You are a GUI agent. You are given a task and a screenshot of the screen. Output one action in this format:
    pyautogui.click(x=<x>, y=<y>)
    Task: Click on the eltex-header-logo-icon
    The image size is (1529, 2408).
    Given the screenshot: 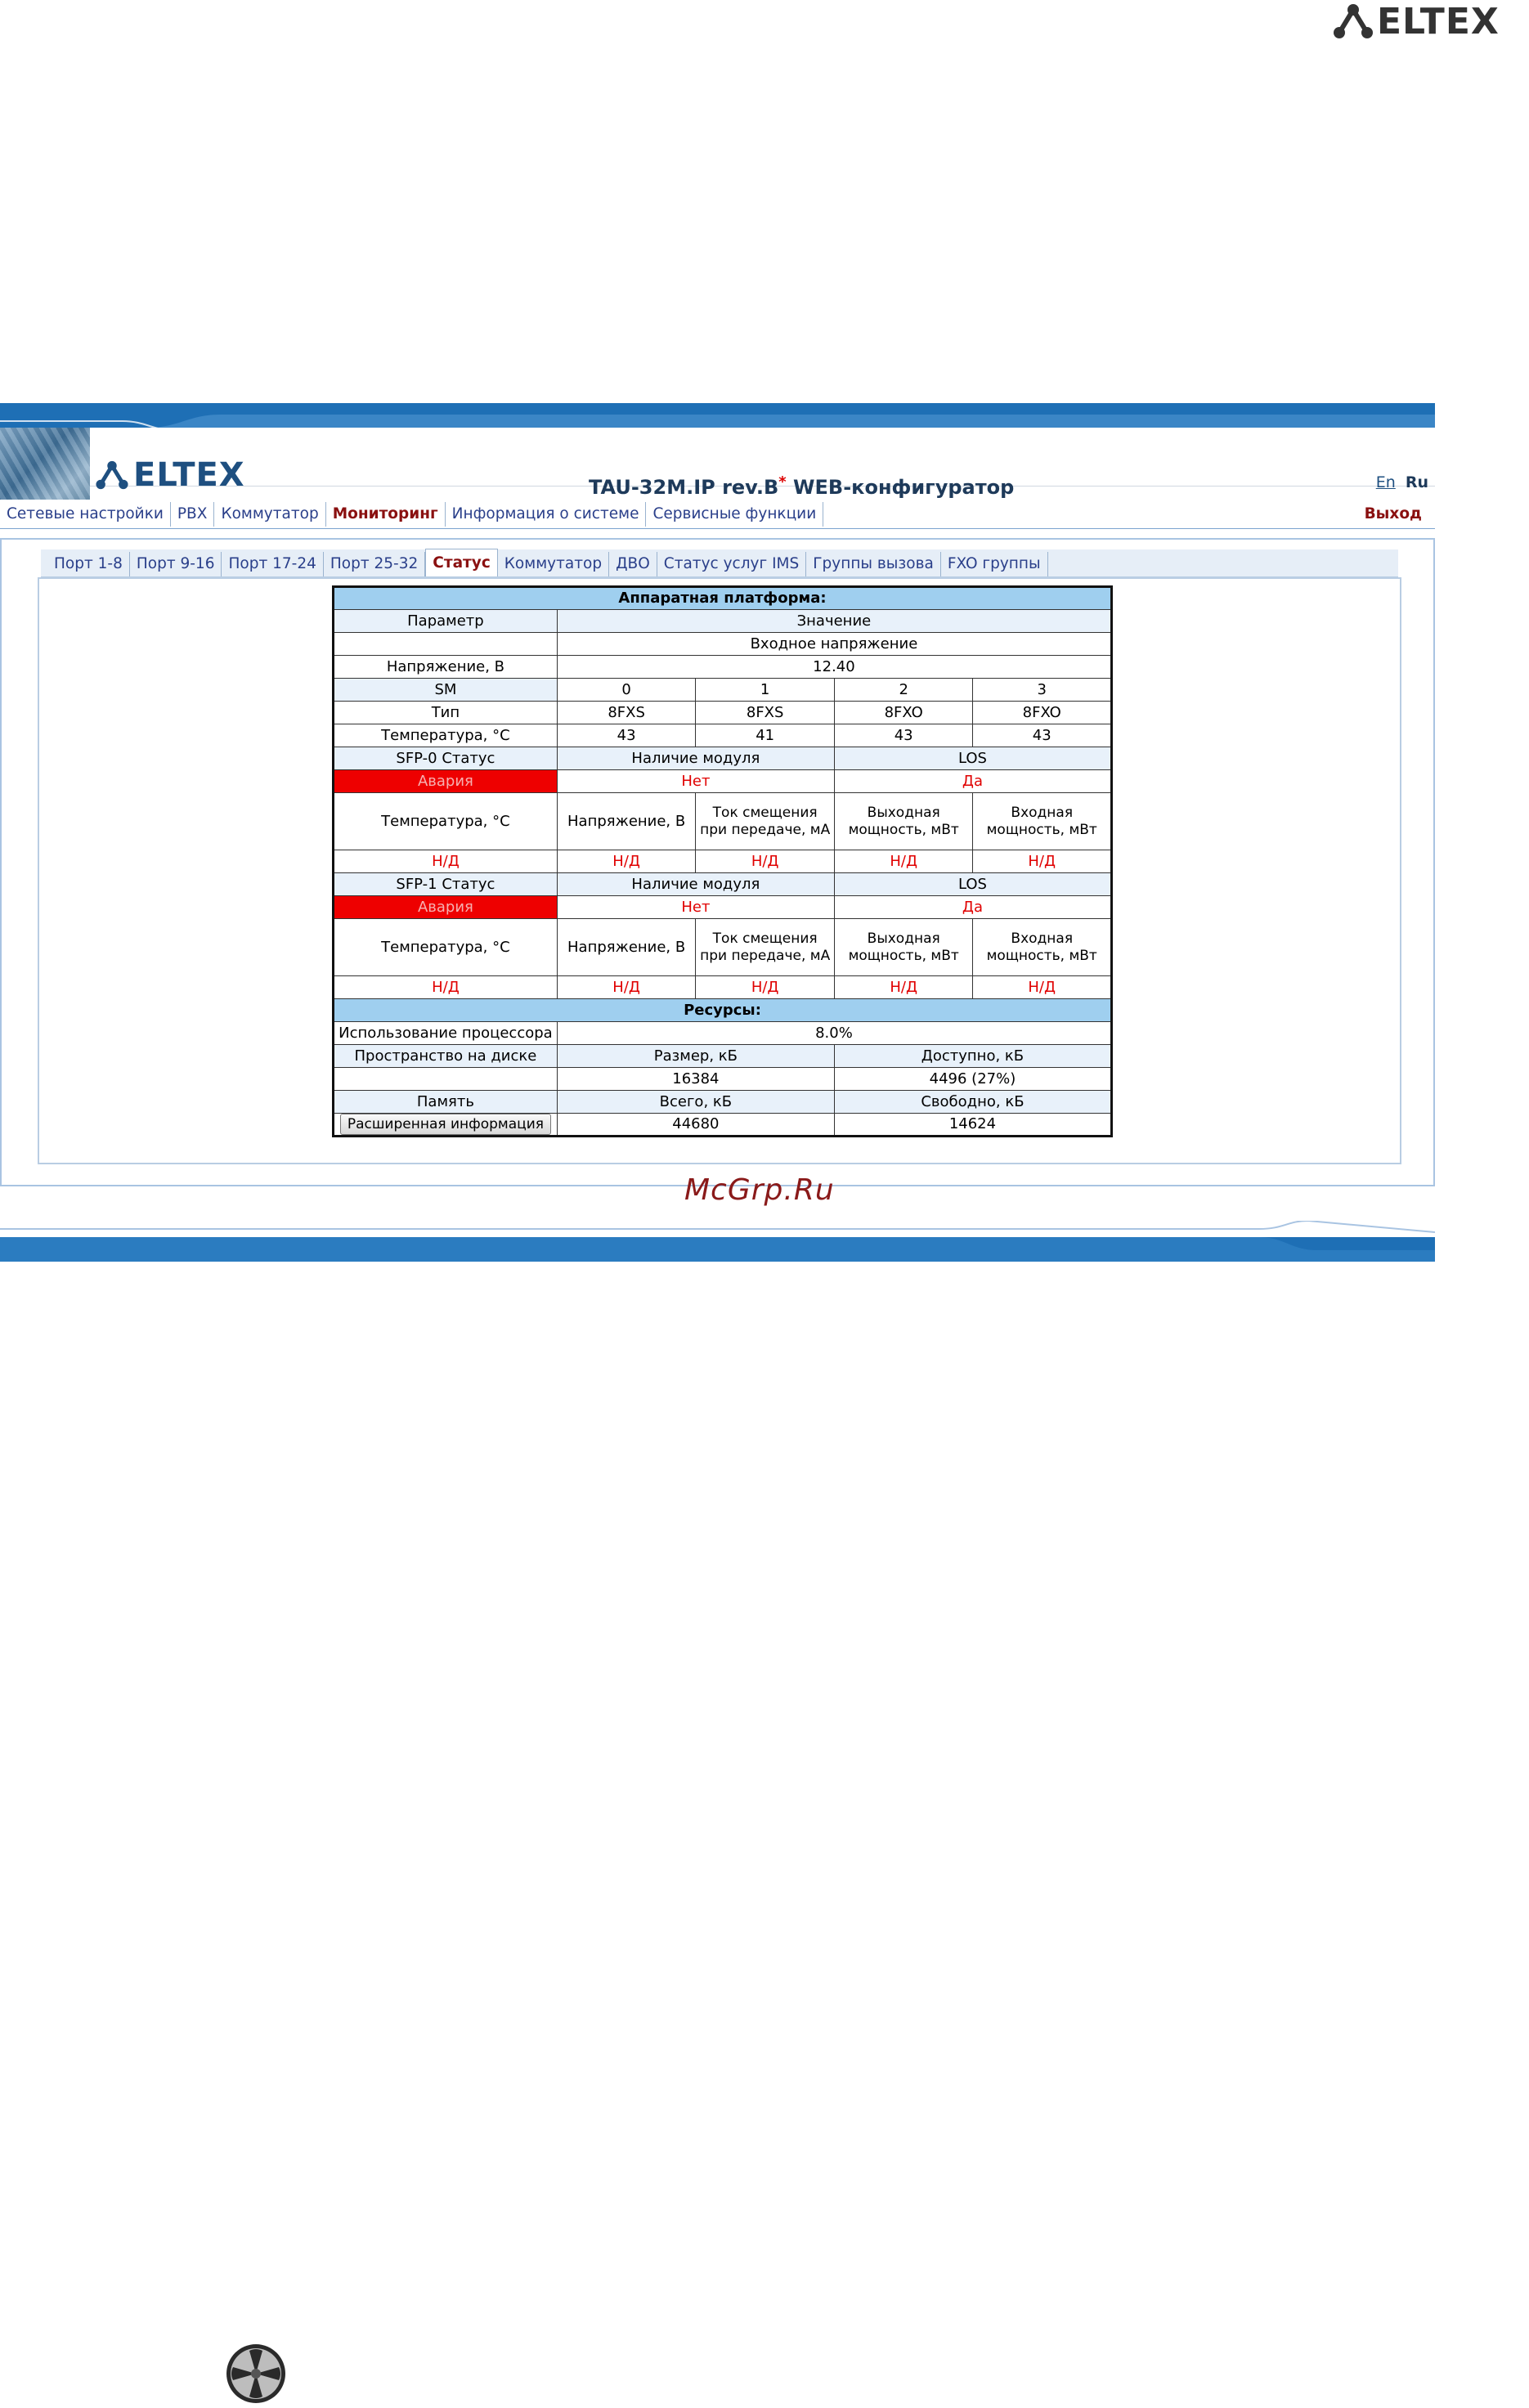 What is the action you would take?
    pyautogui.click(x=112, y=475)
    